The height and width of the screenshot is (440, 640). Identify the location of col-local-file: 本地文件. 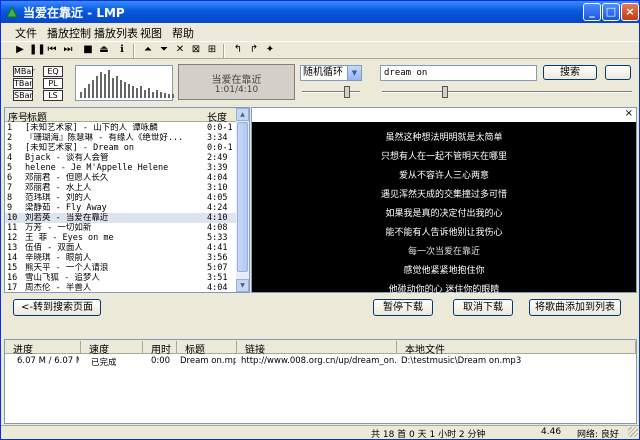
(516, 348).